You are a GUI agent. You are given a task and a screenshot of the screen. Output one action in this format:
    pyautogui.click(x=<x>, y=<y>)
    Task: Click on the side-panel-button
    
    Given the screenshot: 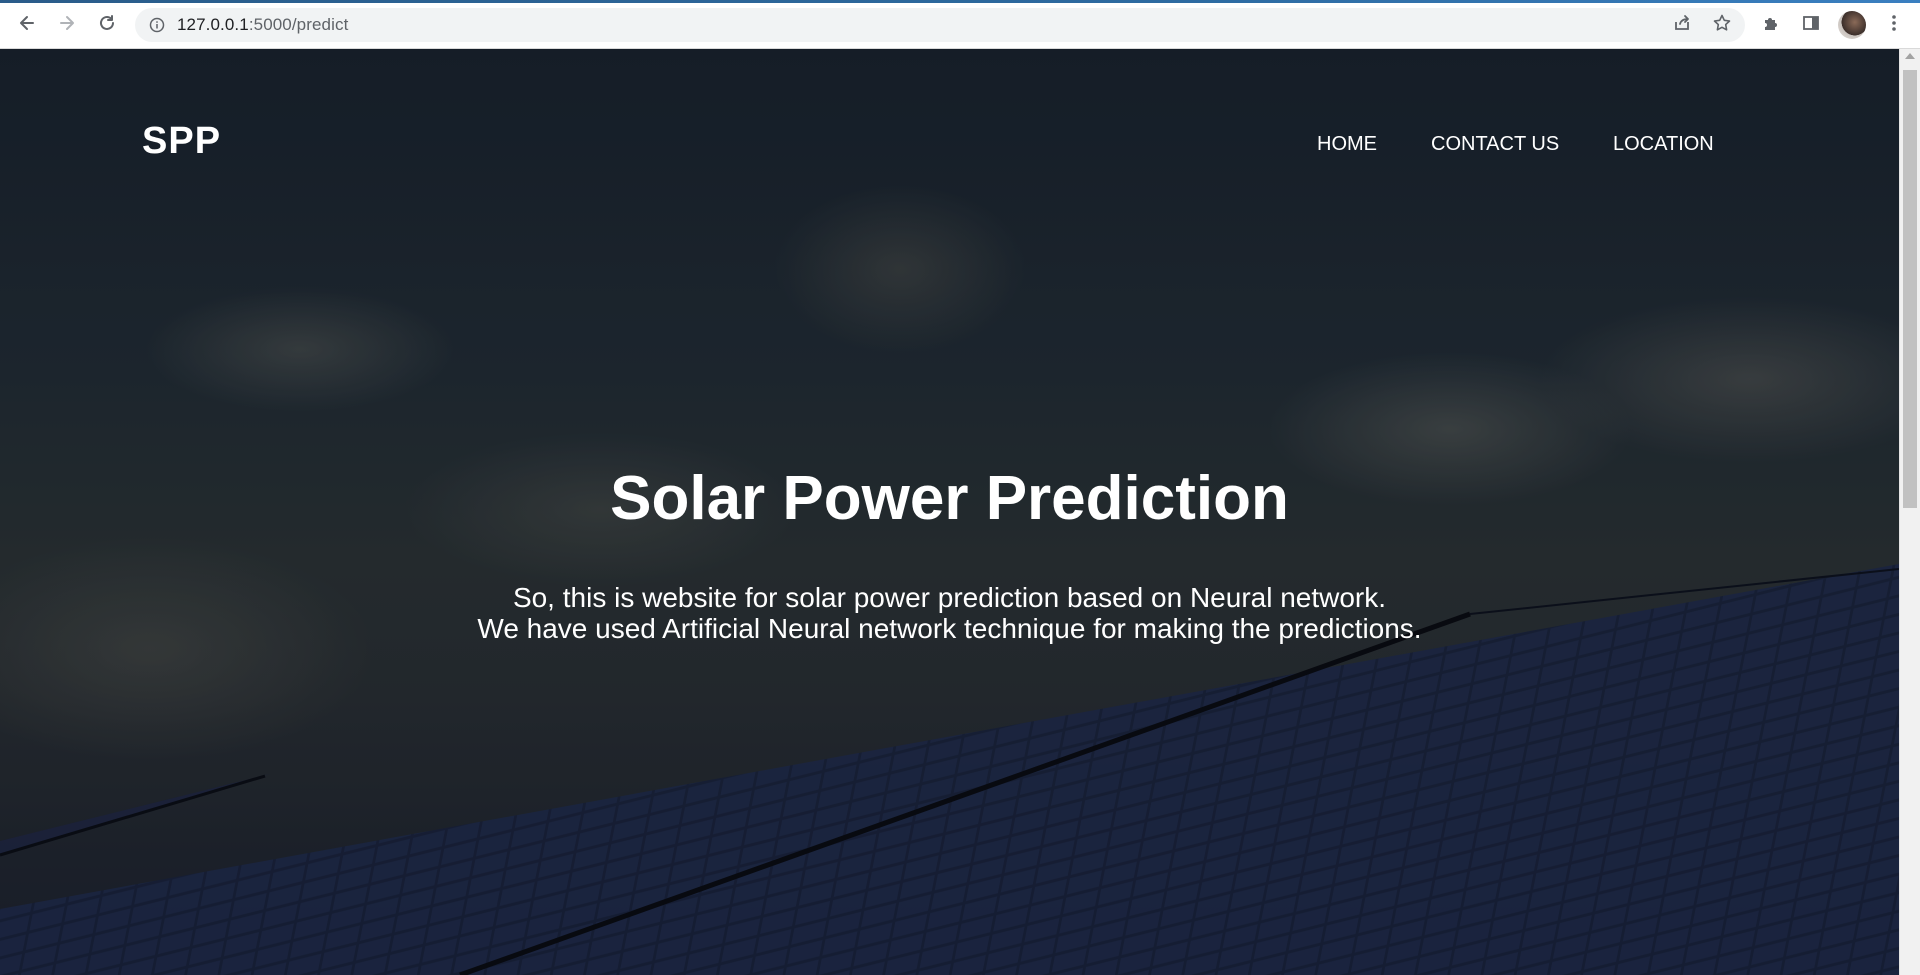 What is the action you would take?
    pyautogui.click(x=1811, y=25)
    